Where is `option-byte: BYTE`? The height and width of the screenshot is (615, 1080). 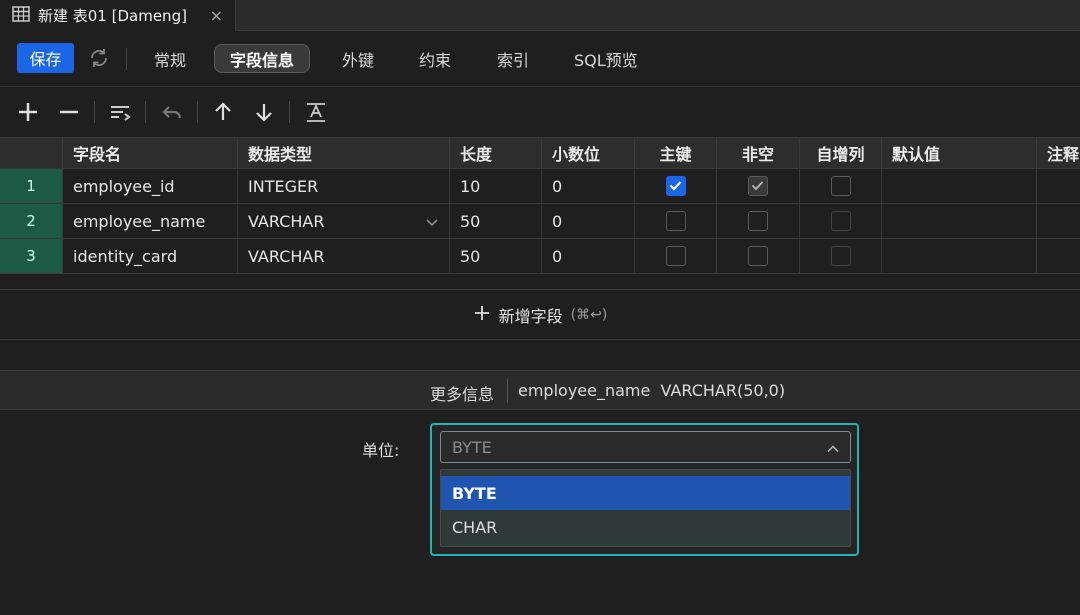 option-byte: BYTE is located at coordinates (645, 493).